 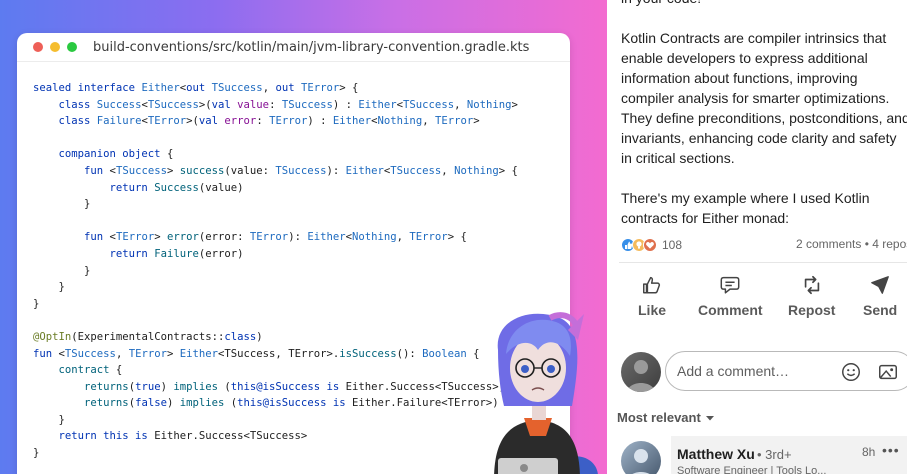 What do you see at coordinates (652, 310) in the screenshot?
I see `like-label: Like` at bounding box center [652, 310].